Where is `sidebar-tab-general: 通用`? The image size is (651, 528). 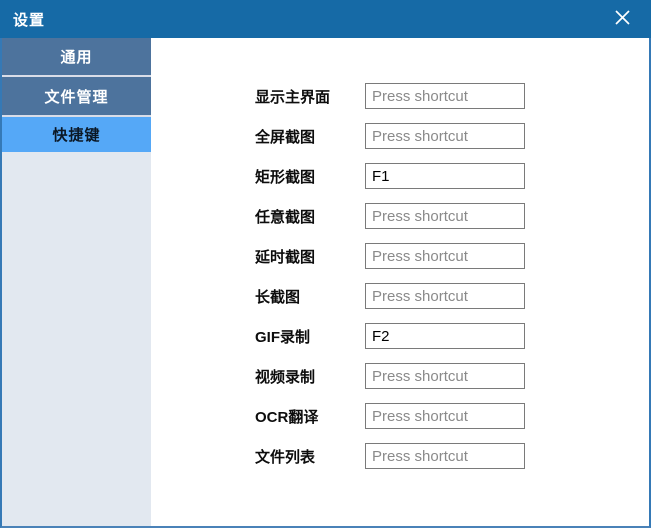 sidebar-tab-general: 通用 is located at coordinates (76, 57).